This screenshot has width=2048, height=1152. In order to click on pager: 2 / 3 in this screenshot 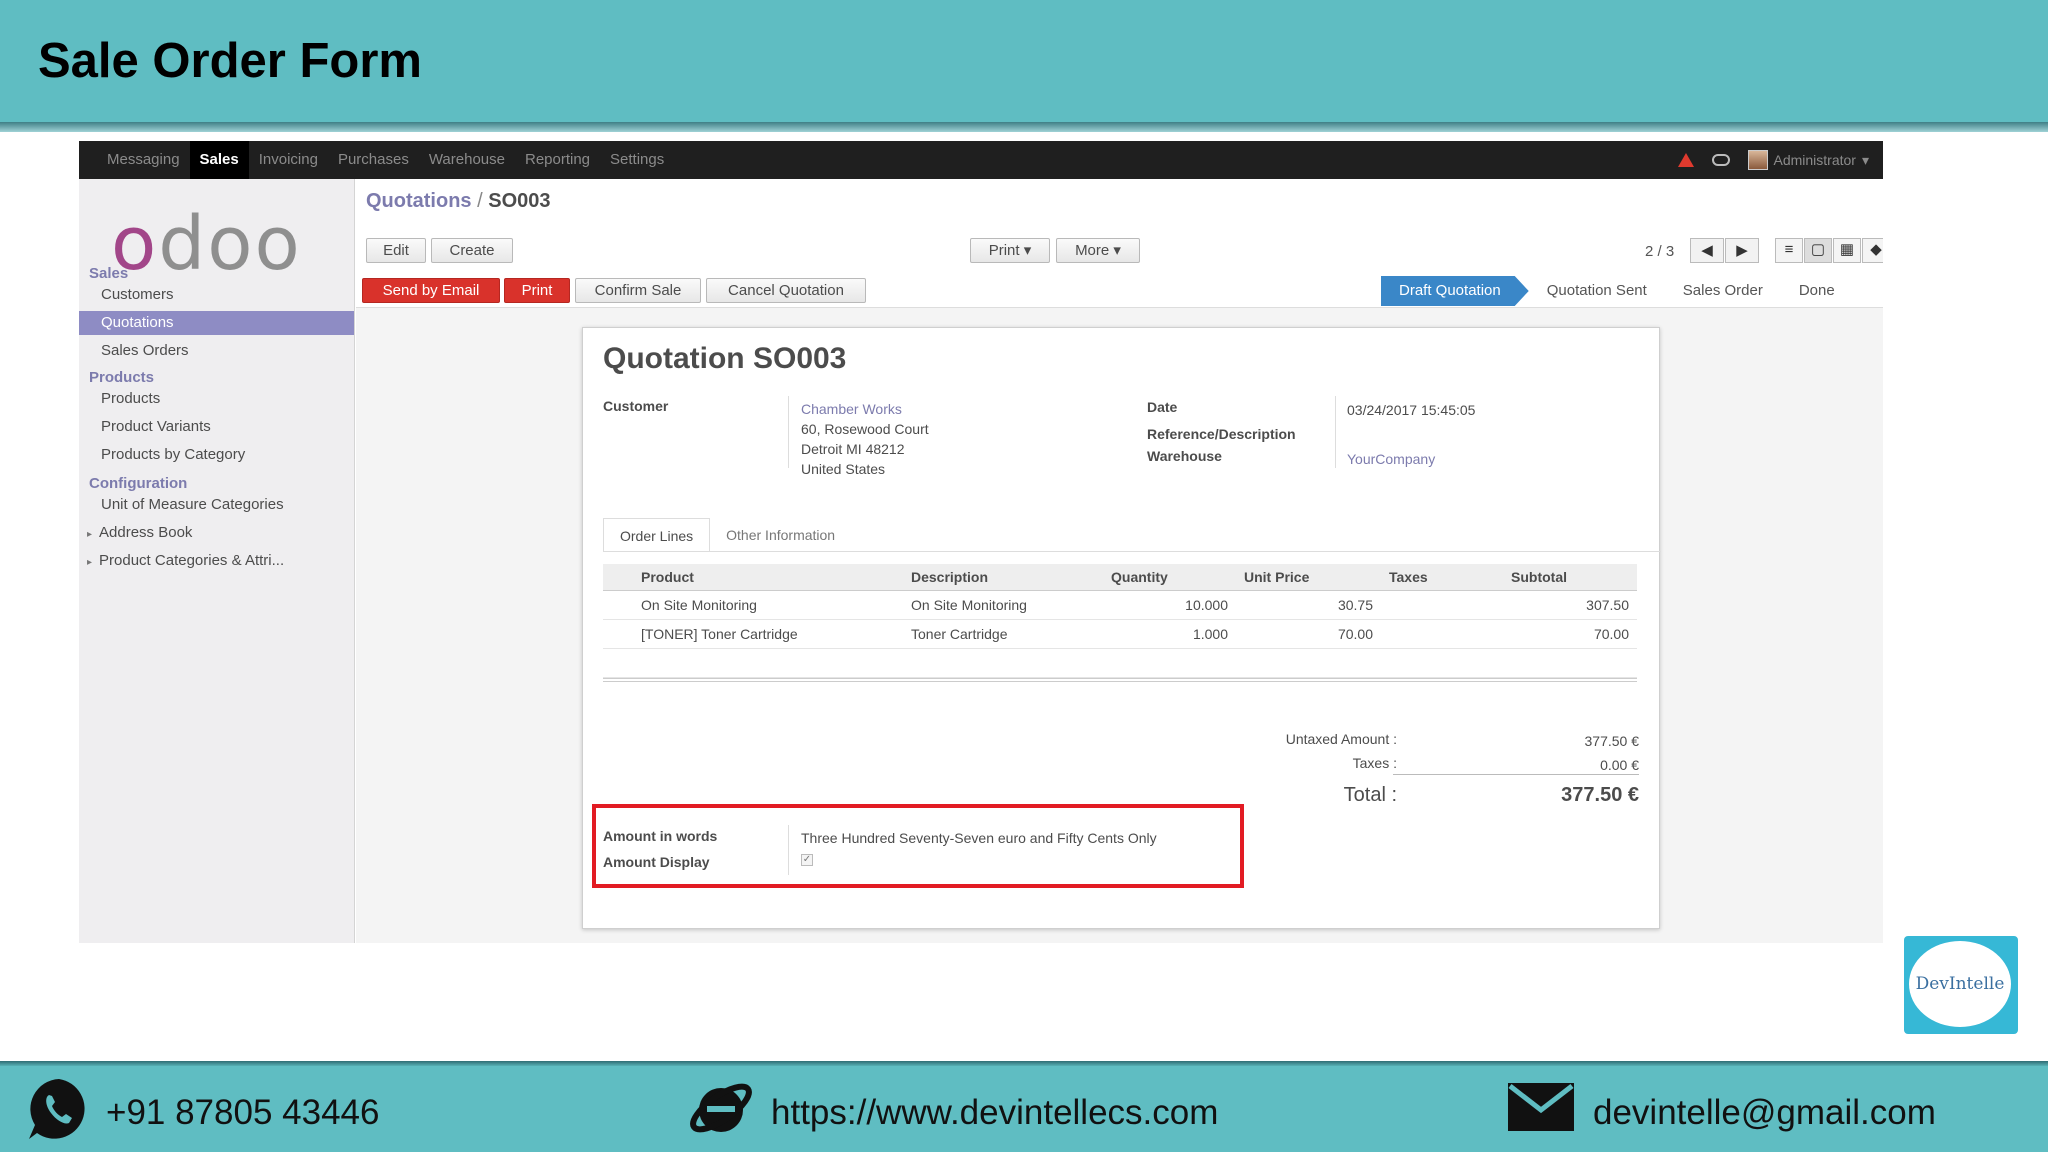, I will do `click(1660, 251)`.